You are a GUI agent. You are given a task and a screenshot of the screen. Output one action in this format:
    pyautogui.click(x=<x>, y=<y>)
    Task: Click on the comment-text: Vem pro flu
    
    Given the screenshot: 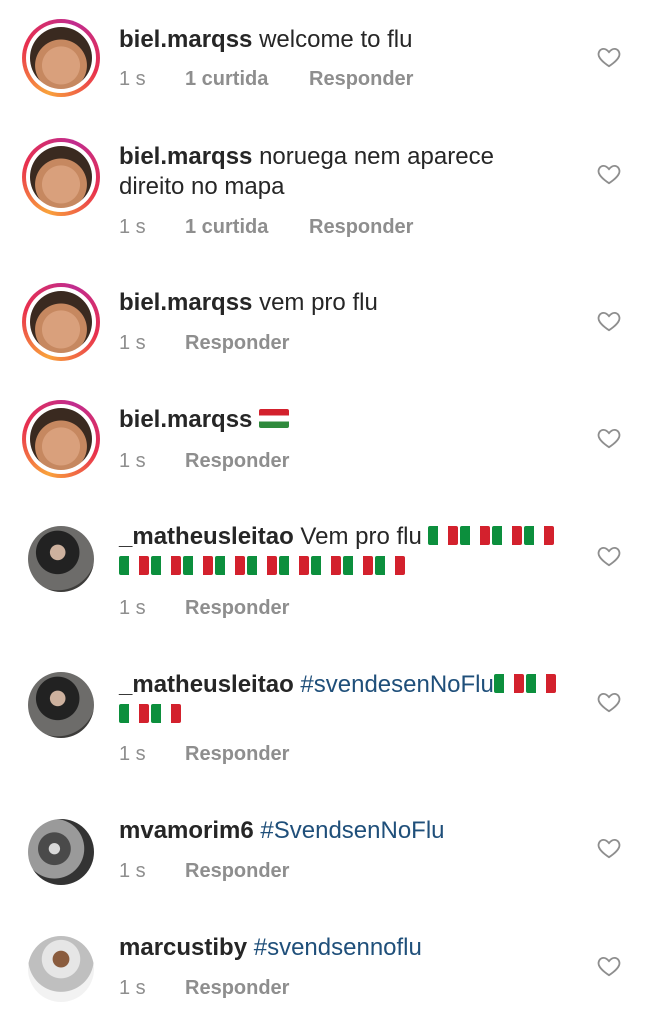 What is the action you would take?
    pyautogui.click(x=361, y=536)
    